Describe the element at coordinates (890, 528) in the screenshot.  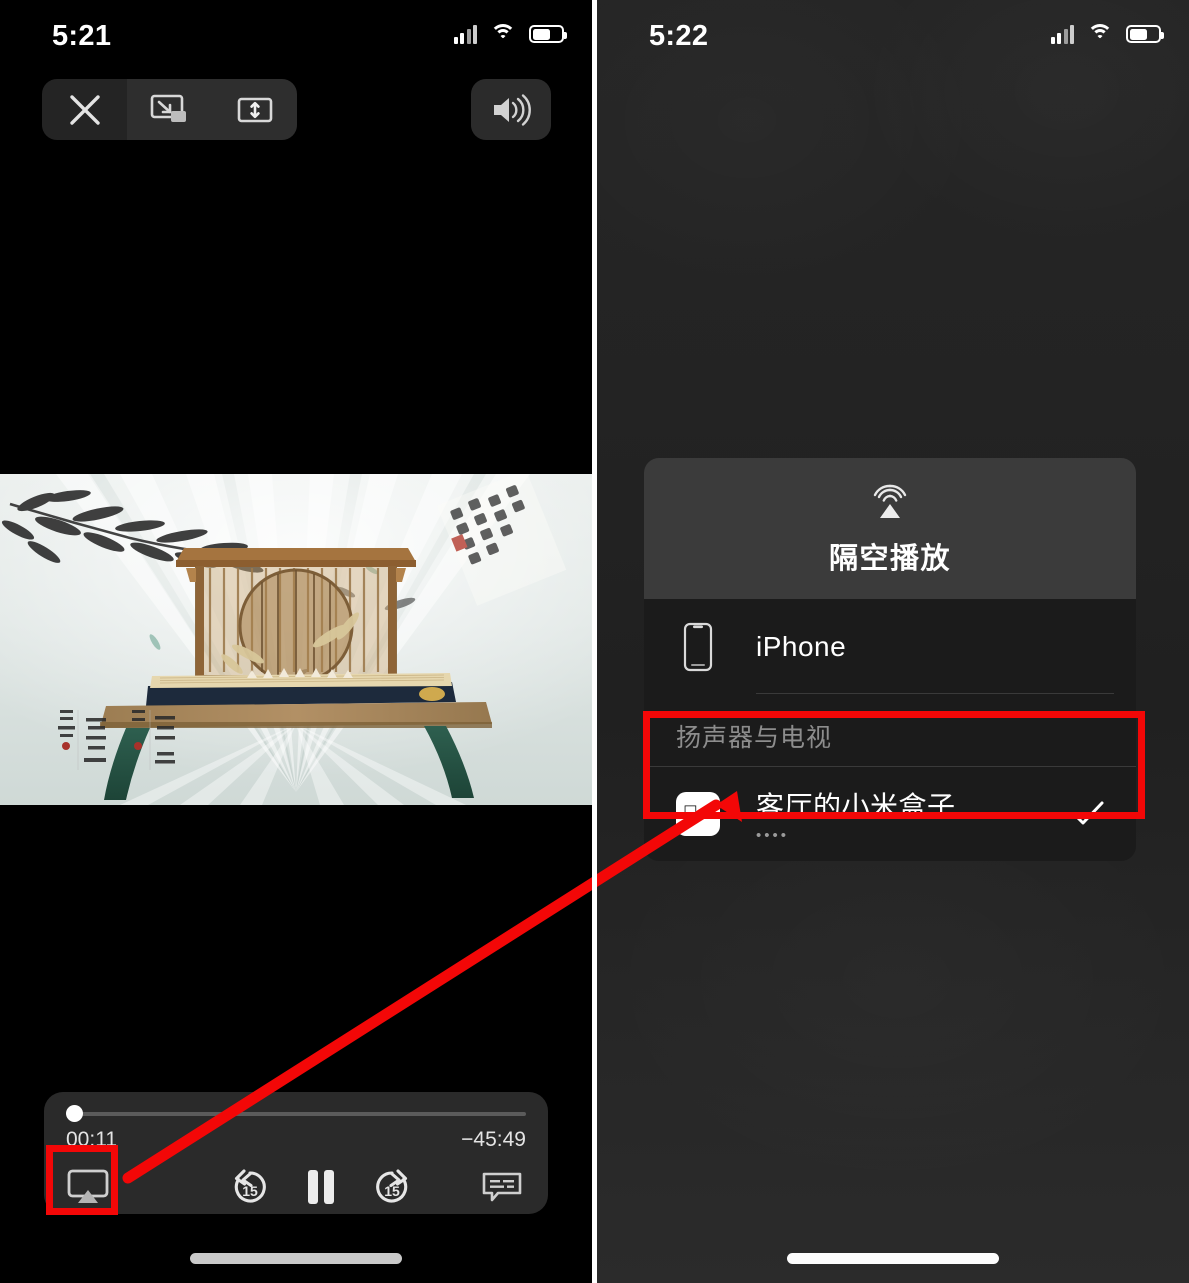
I see `airplay-dialog-header: 隔空播放` at that location.